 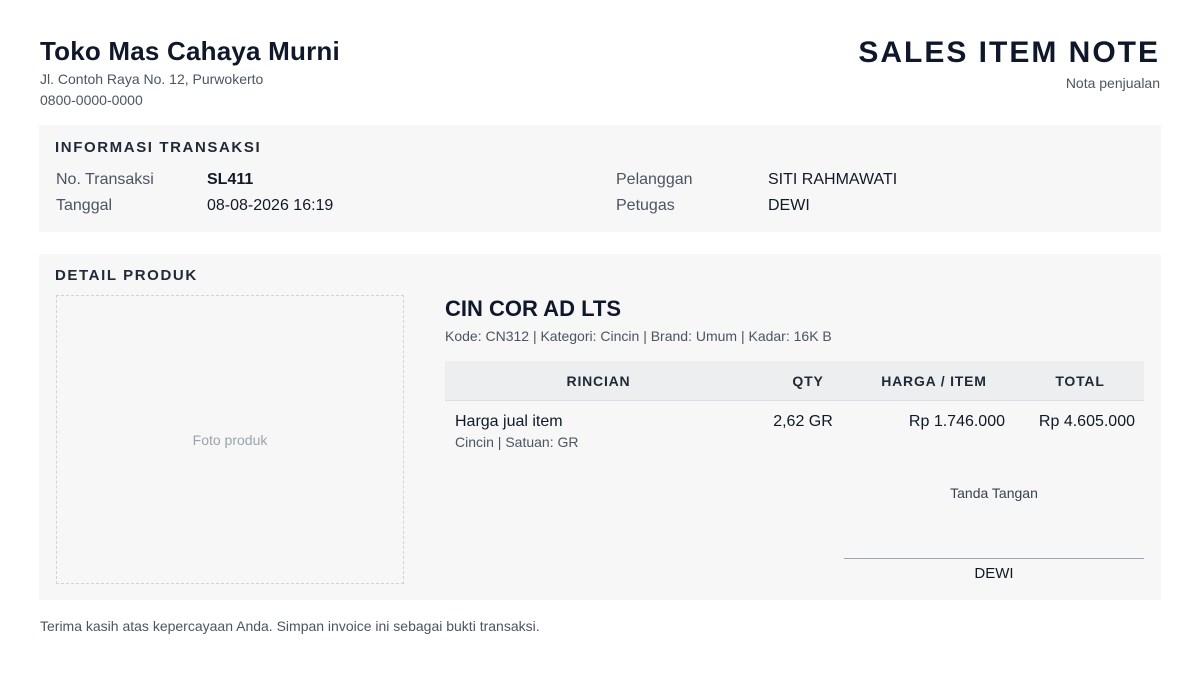 What do you see at coordinates (803, 421) in the screenshot?
I see `row-qty: 2,62 GR` at bounding box center [803, 421].